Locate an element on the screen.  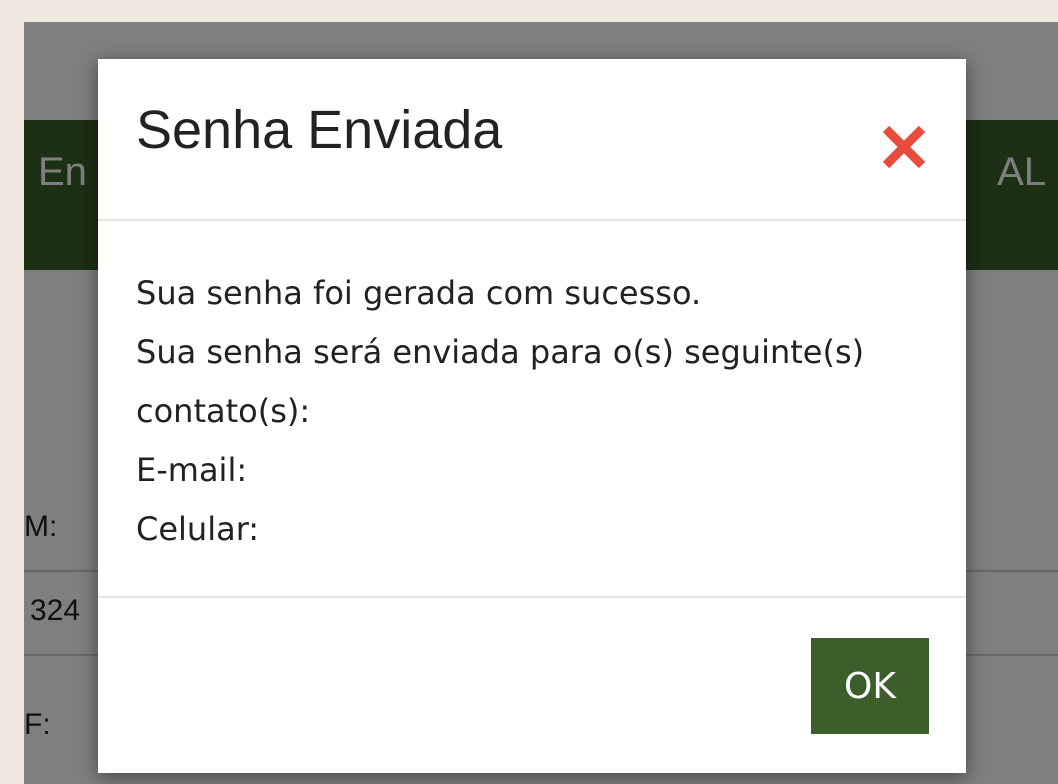
close-button is located at coordinates (904, 147).